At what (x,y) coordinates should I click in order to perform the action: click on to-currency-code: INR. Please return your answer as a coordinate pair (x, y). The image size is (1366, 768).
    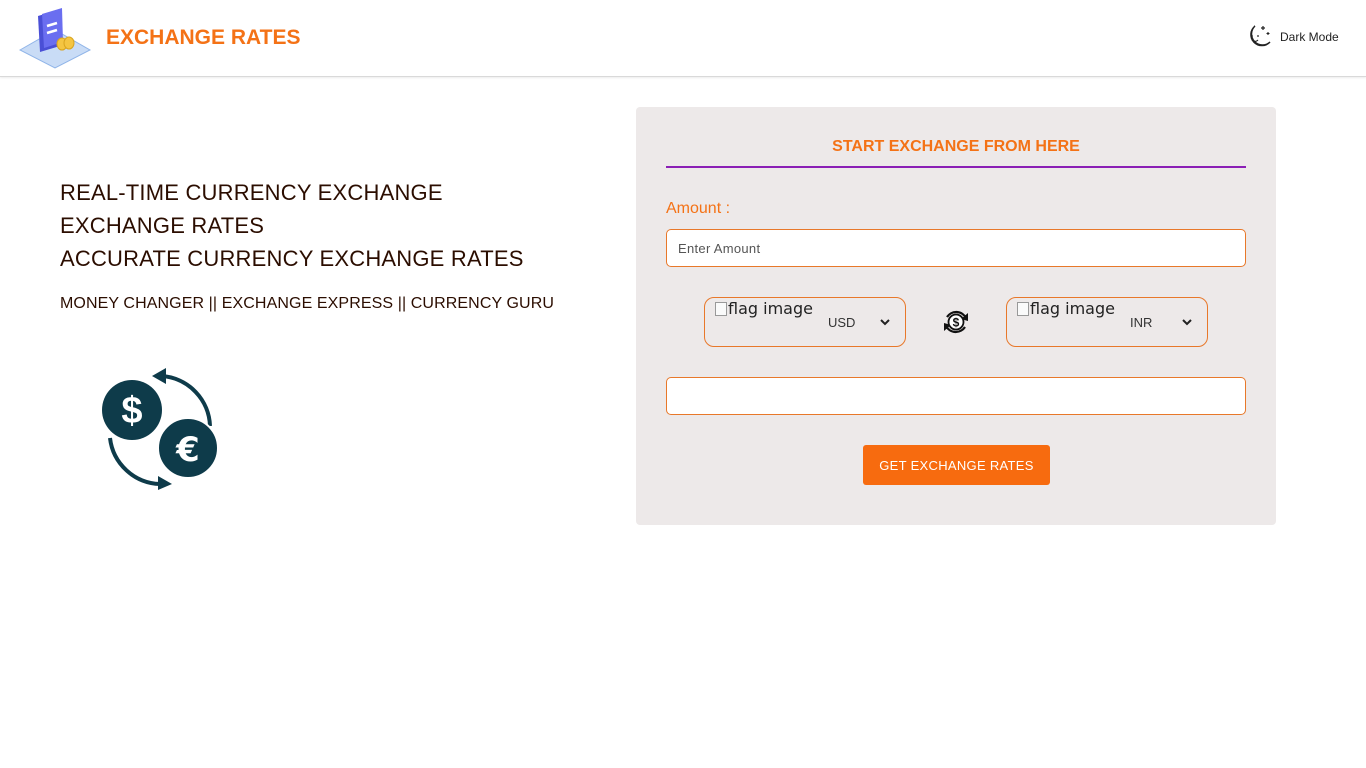
    Looking at the image, I should click on (1141, 322).